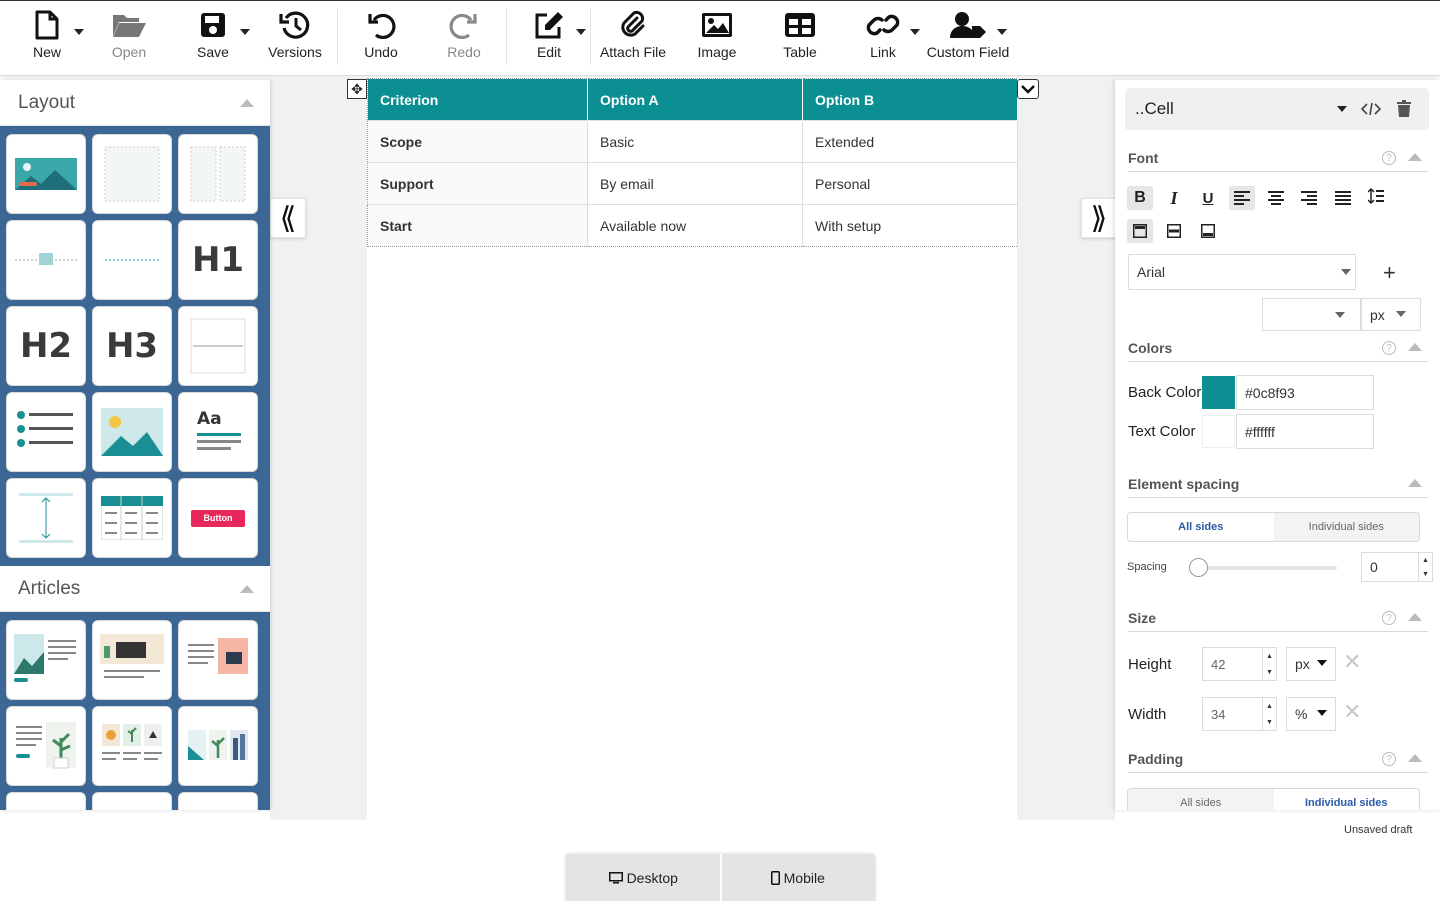  I want to click on padding-individual-sides-tab: Individual sides, so click(1346, 799).